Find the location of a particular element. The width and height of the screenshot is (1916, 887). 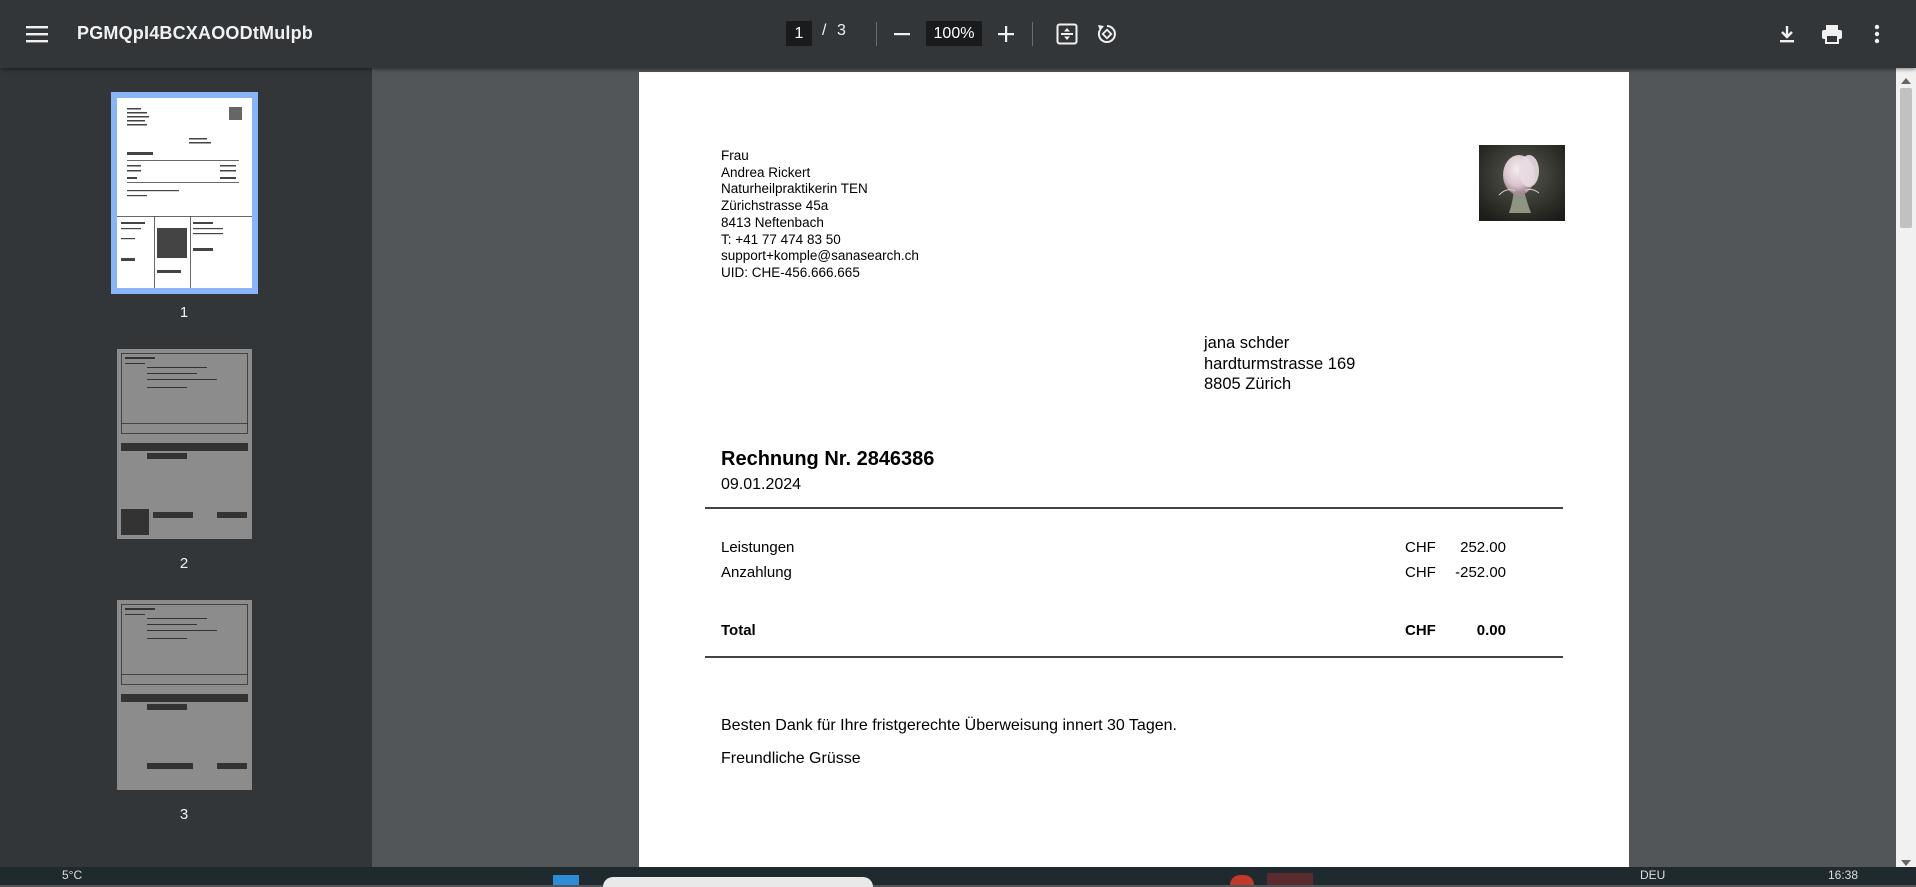

divider-top is located at coordinates (1134, 508).